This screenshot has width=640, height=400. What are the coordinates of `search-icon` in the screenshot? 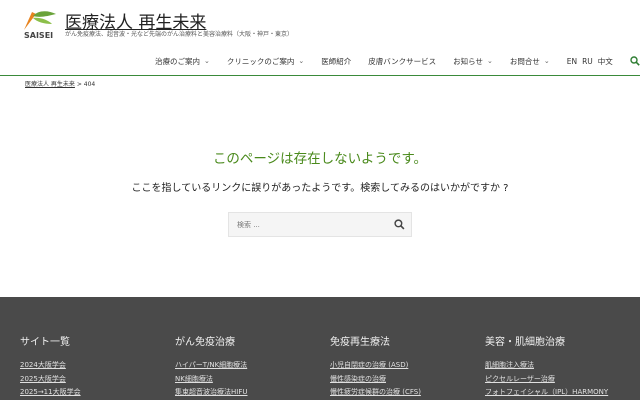 It's located at (635, 61).